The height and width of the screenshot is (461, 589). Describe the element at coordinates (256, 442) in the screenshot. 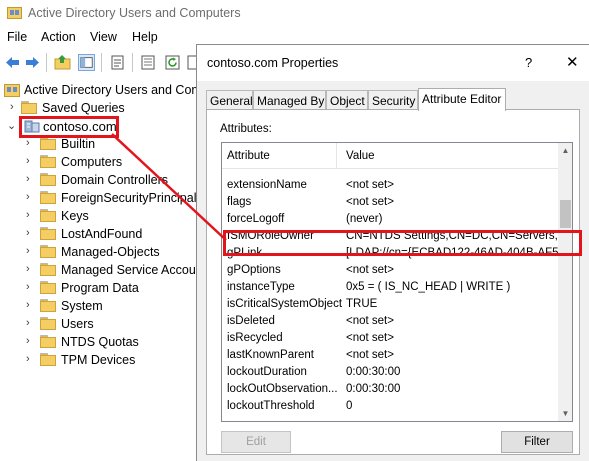

I see `edit-button: Edit` at that location.